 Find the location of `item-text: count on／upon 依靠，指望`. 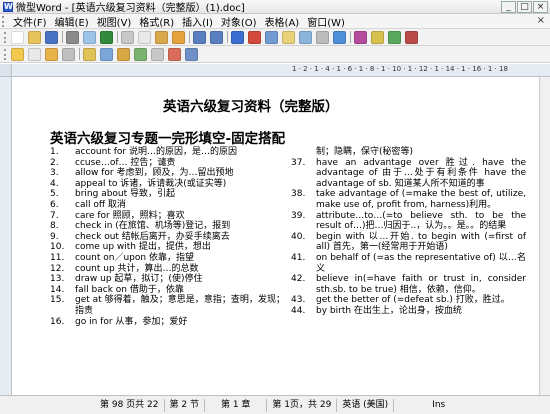

item-text: count on／upon 依靠，指望 is located at coordinates (134, 257).